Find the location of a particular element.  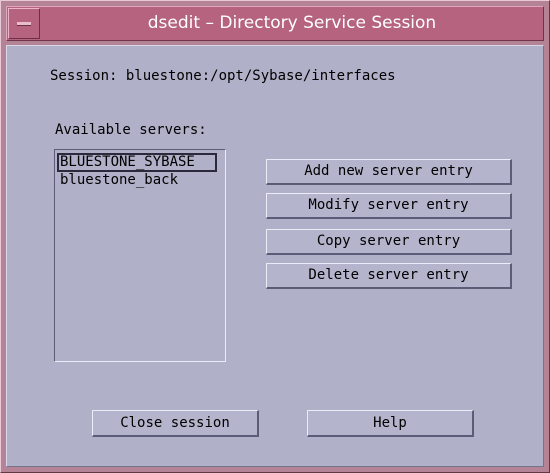

server-list-item-bluestone-sybase: BLUESTONE_SYBASE is located at coordinates (137, 162).